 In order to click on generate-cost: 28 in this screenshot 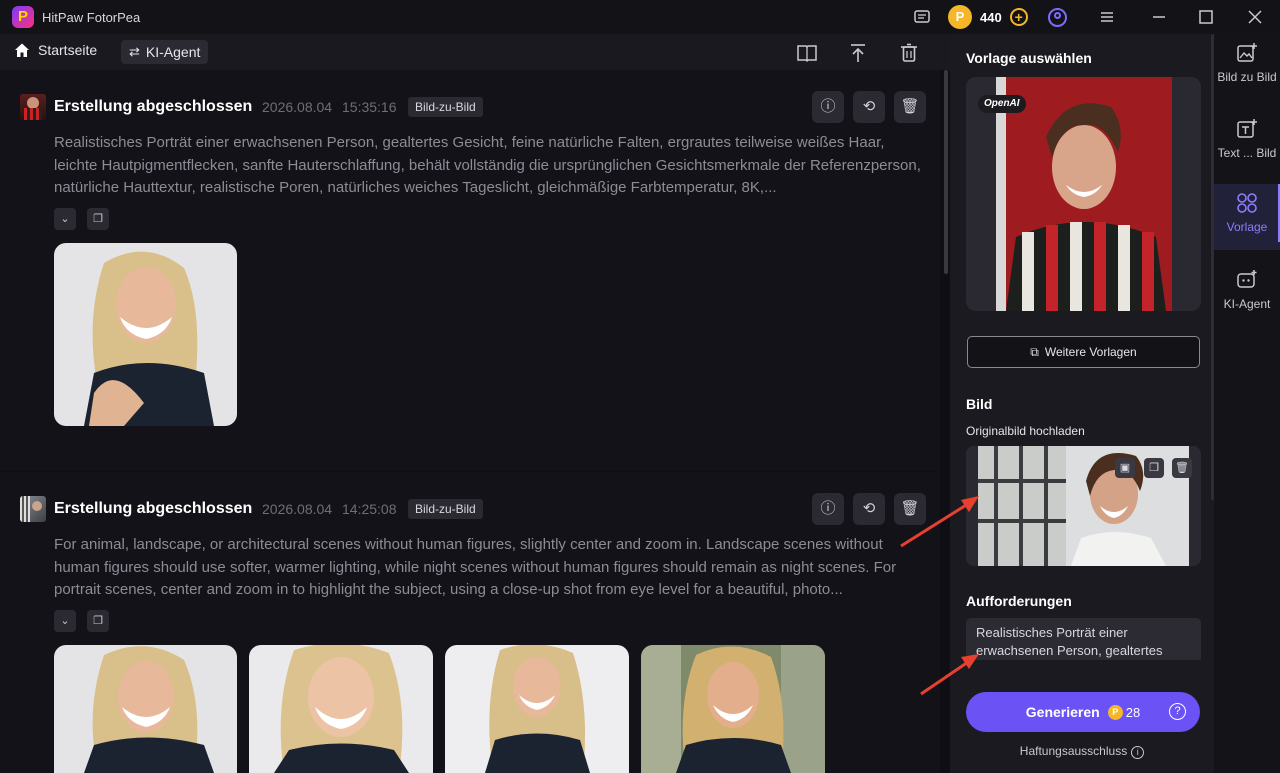, I will do `click(1133, 712)`.